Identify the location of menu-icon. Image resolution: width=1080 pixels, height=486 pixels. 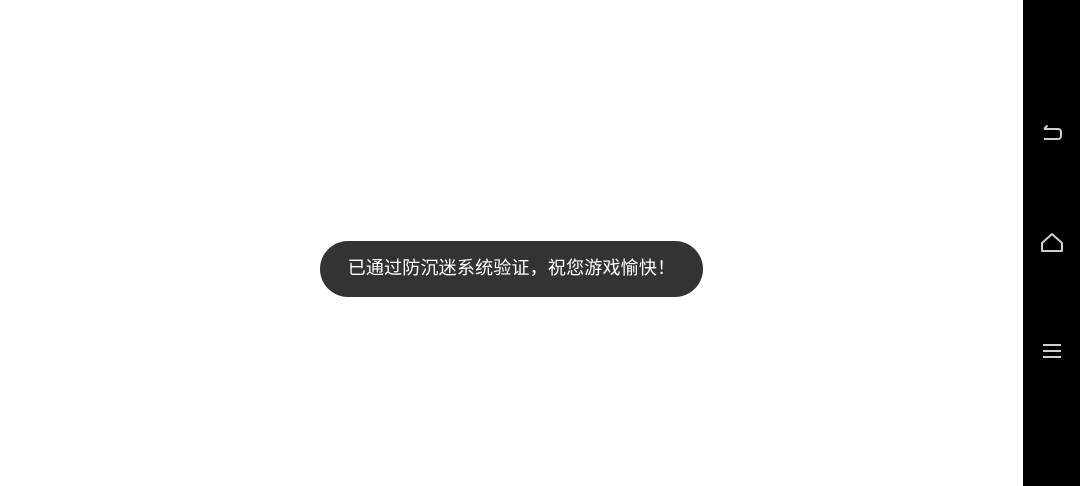
(1051, 351).